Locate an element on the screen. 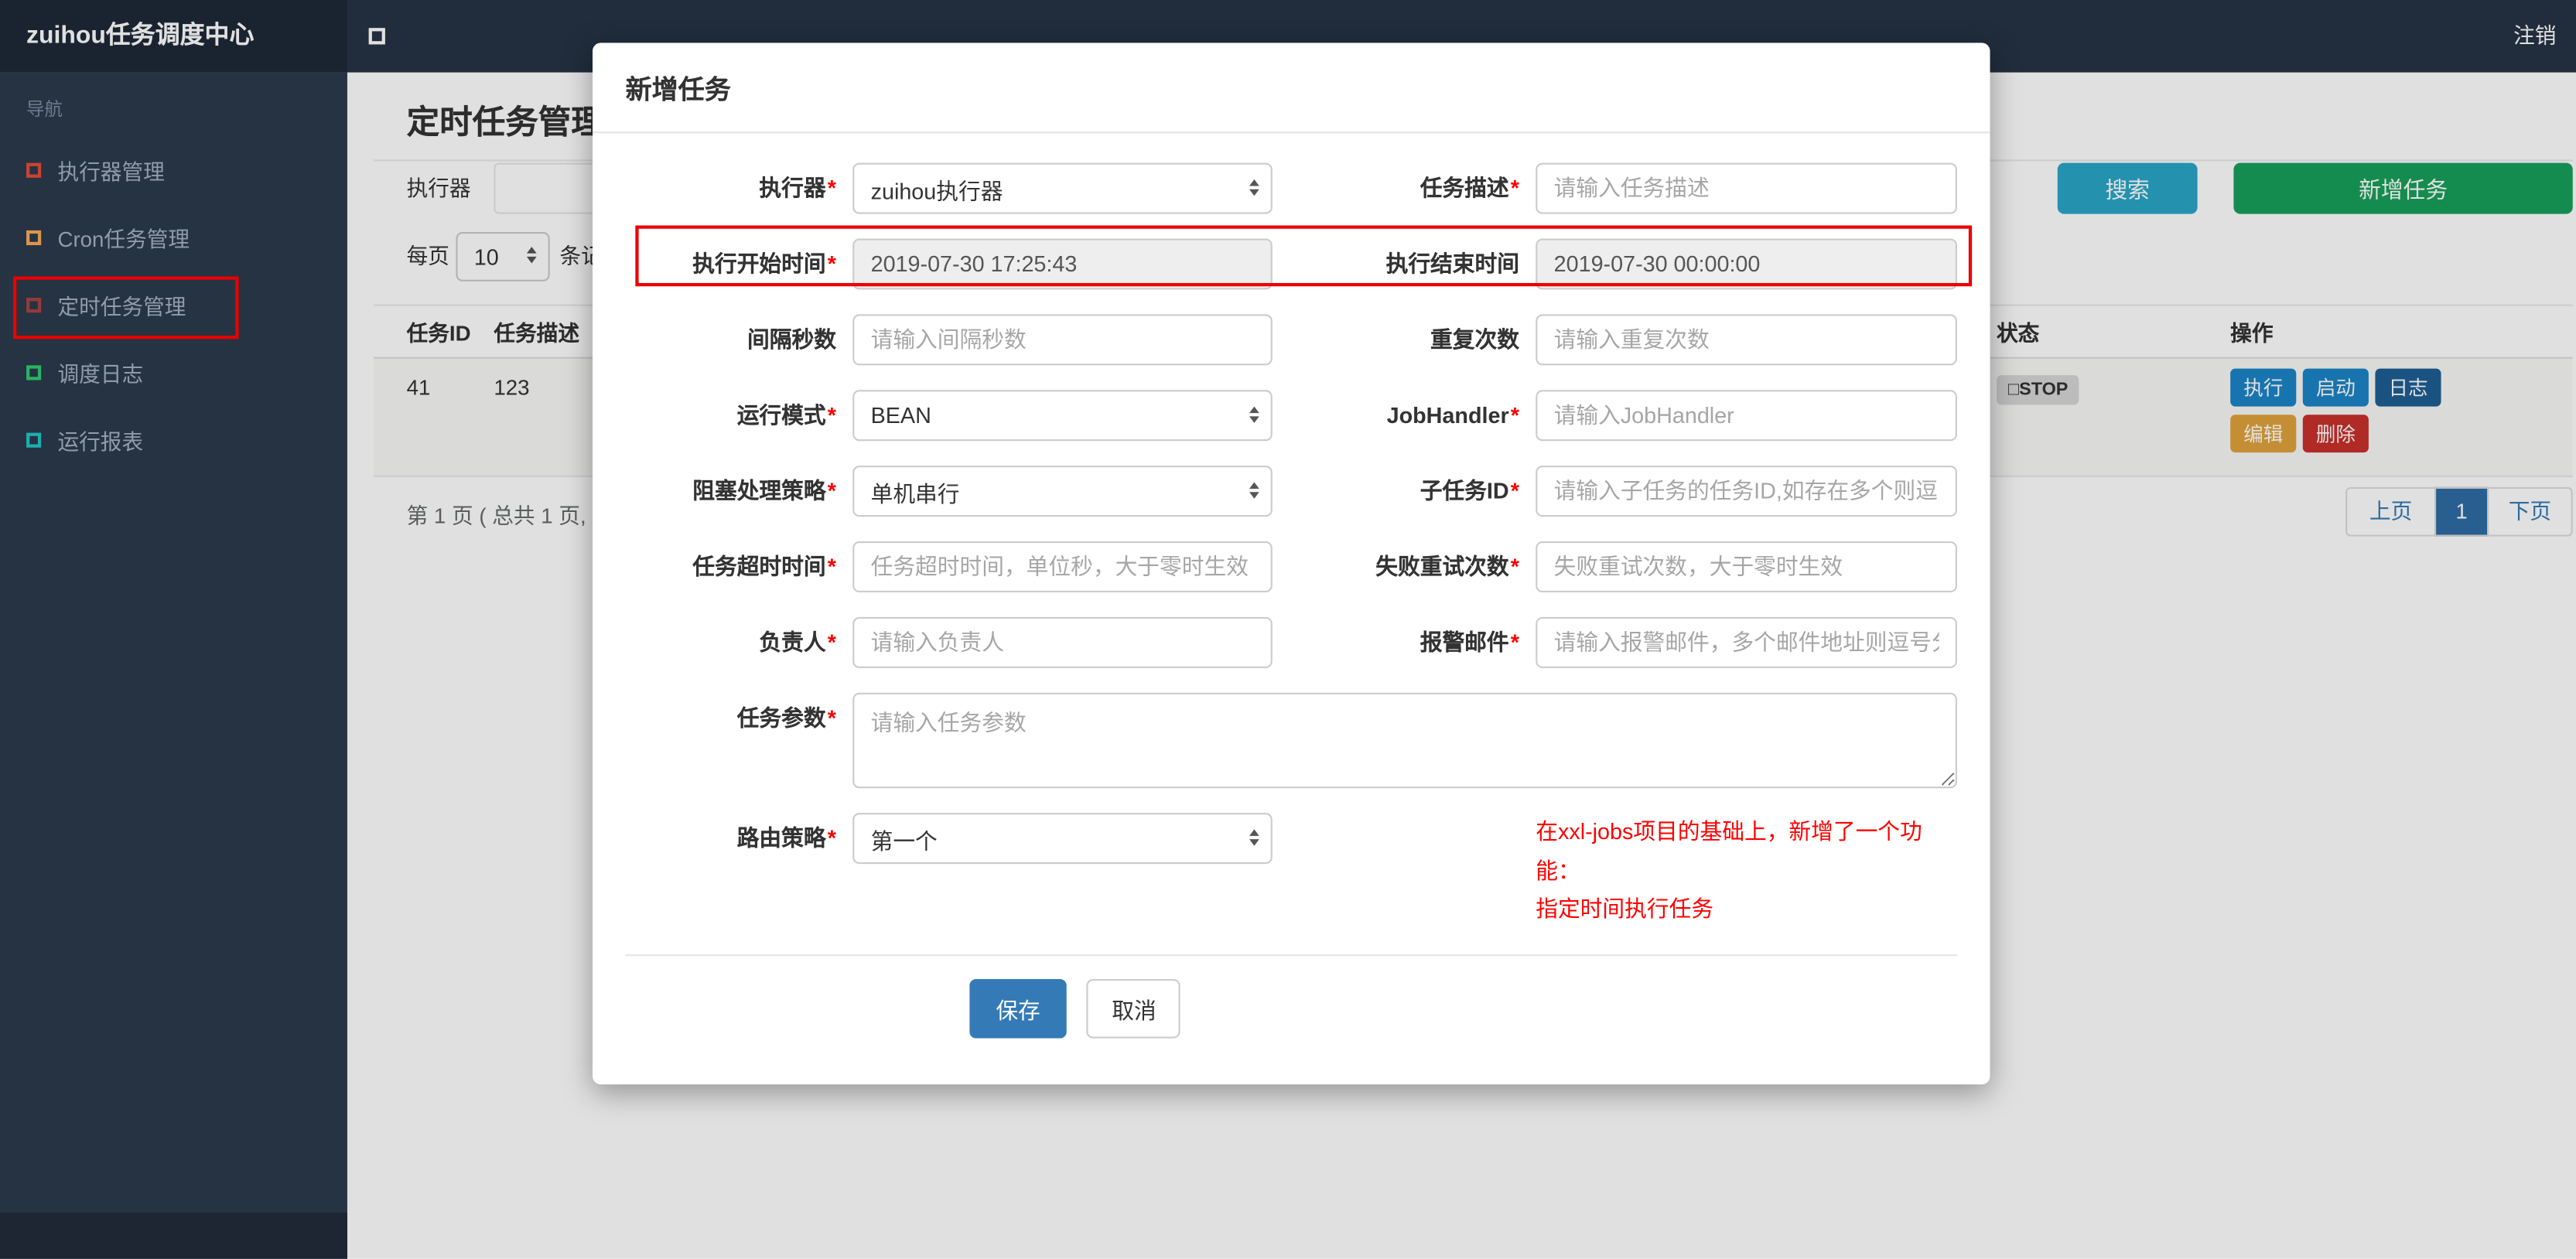 The image size is (2576, 1259). route-strategy-select: 第一个 is located at coordinates (1062, 839).